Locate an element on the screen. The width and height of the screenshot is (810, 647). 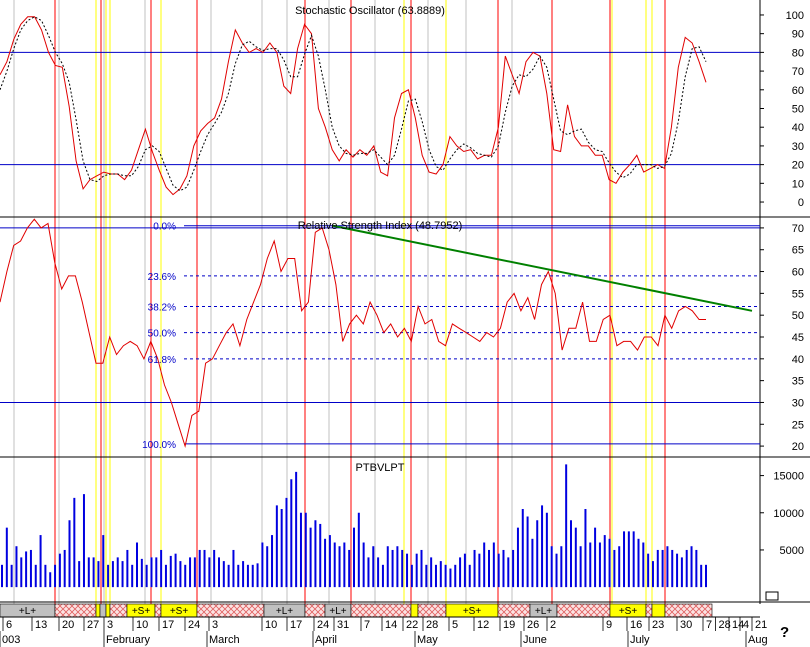
x-day-label: 13 is located at coordinates (41, 625).